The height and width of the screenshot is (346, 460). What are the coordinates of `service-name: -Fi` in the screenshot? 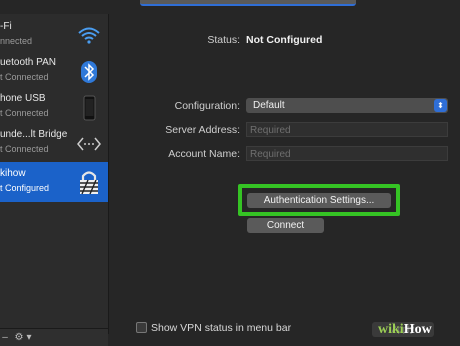 It's located at (6, 26).